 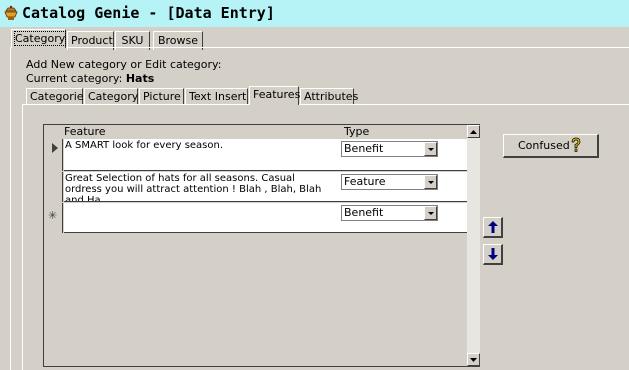 I want to click on title-bar: Catalog Genie - [Data Entry], so click(x=314, y=13).